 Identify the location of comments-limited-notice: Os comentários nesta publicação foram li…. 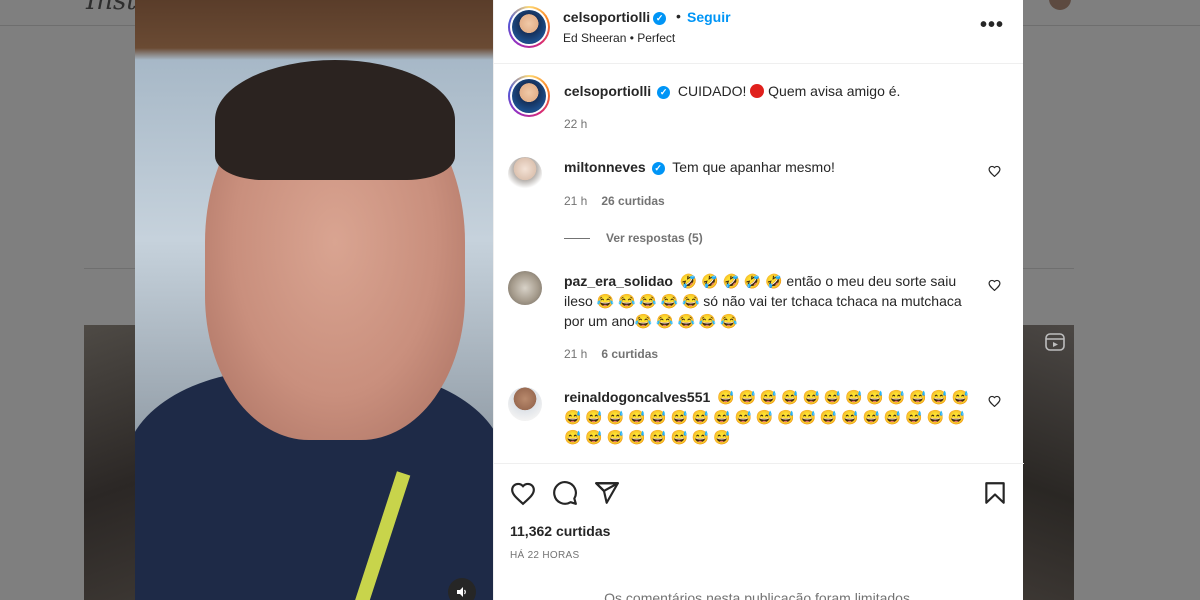
(759, 595).